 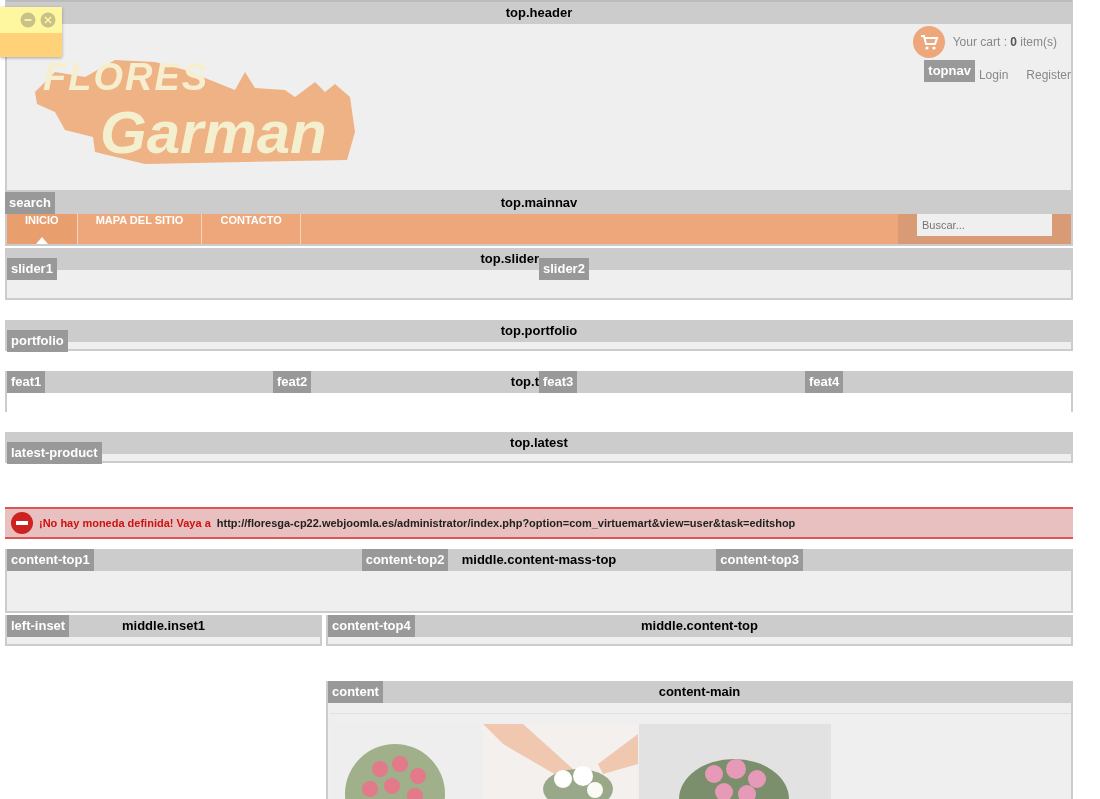 What do you see at coordinates (26, 382) in the screenshot?
I see `position-label: feat1` at bounding box center [26, 382].